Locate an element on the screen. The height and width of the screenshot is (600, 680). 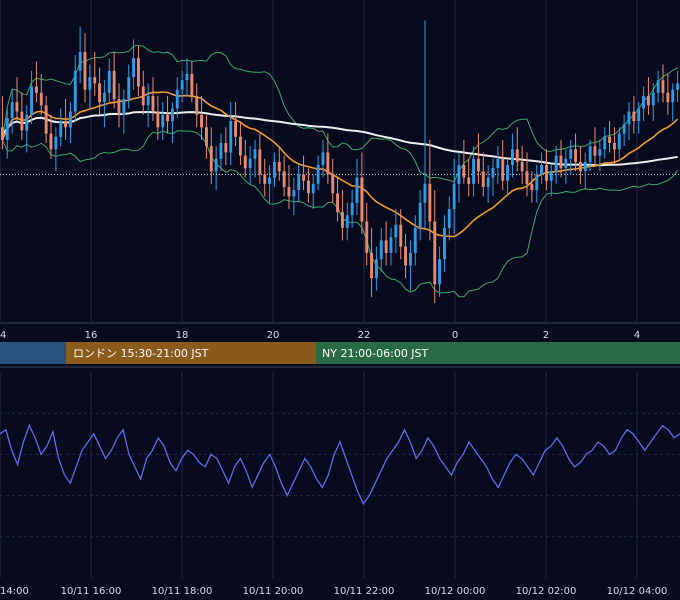
session-bar: ロンドン 15:30-21:00 JST NY 21:00-06:00 JST is located at coordinates (340, 353).